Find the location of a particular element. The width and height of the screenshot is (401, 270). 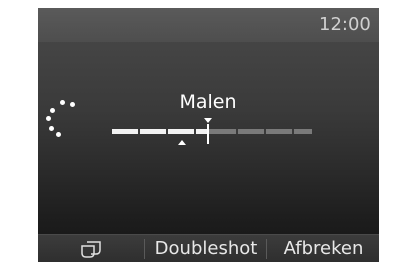

doubleshot-button: Doubleshot is located at coordinates (206, 248).